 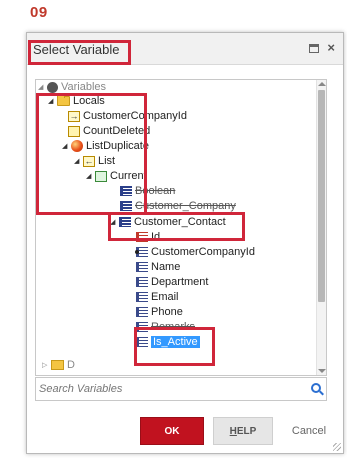 What do you see at coordinates (331, 47) in the screenshot?
I see `close-icon: ×` at bounding box center [331, 47].